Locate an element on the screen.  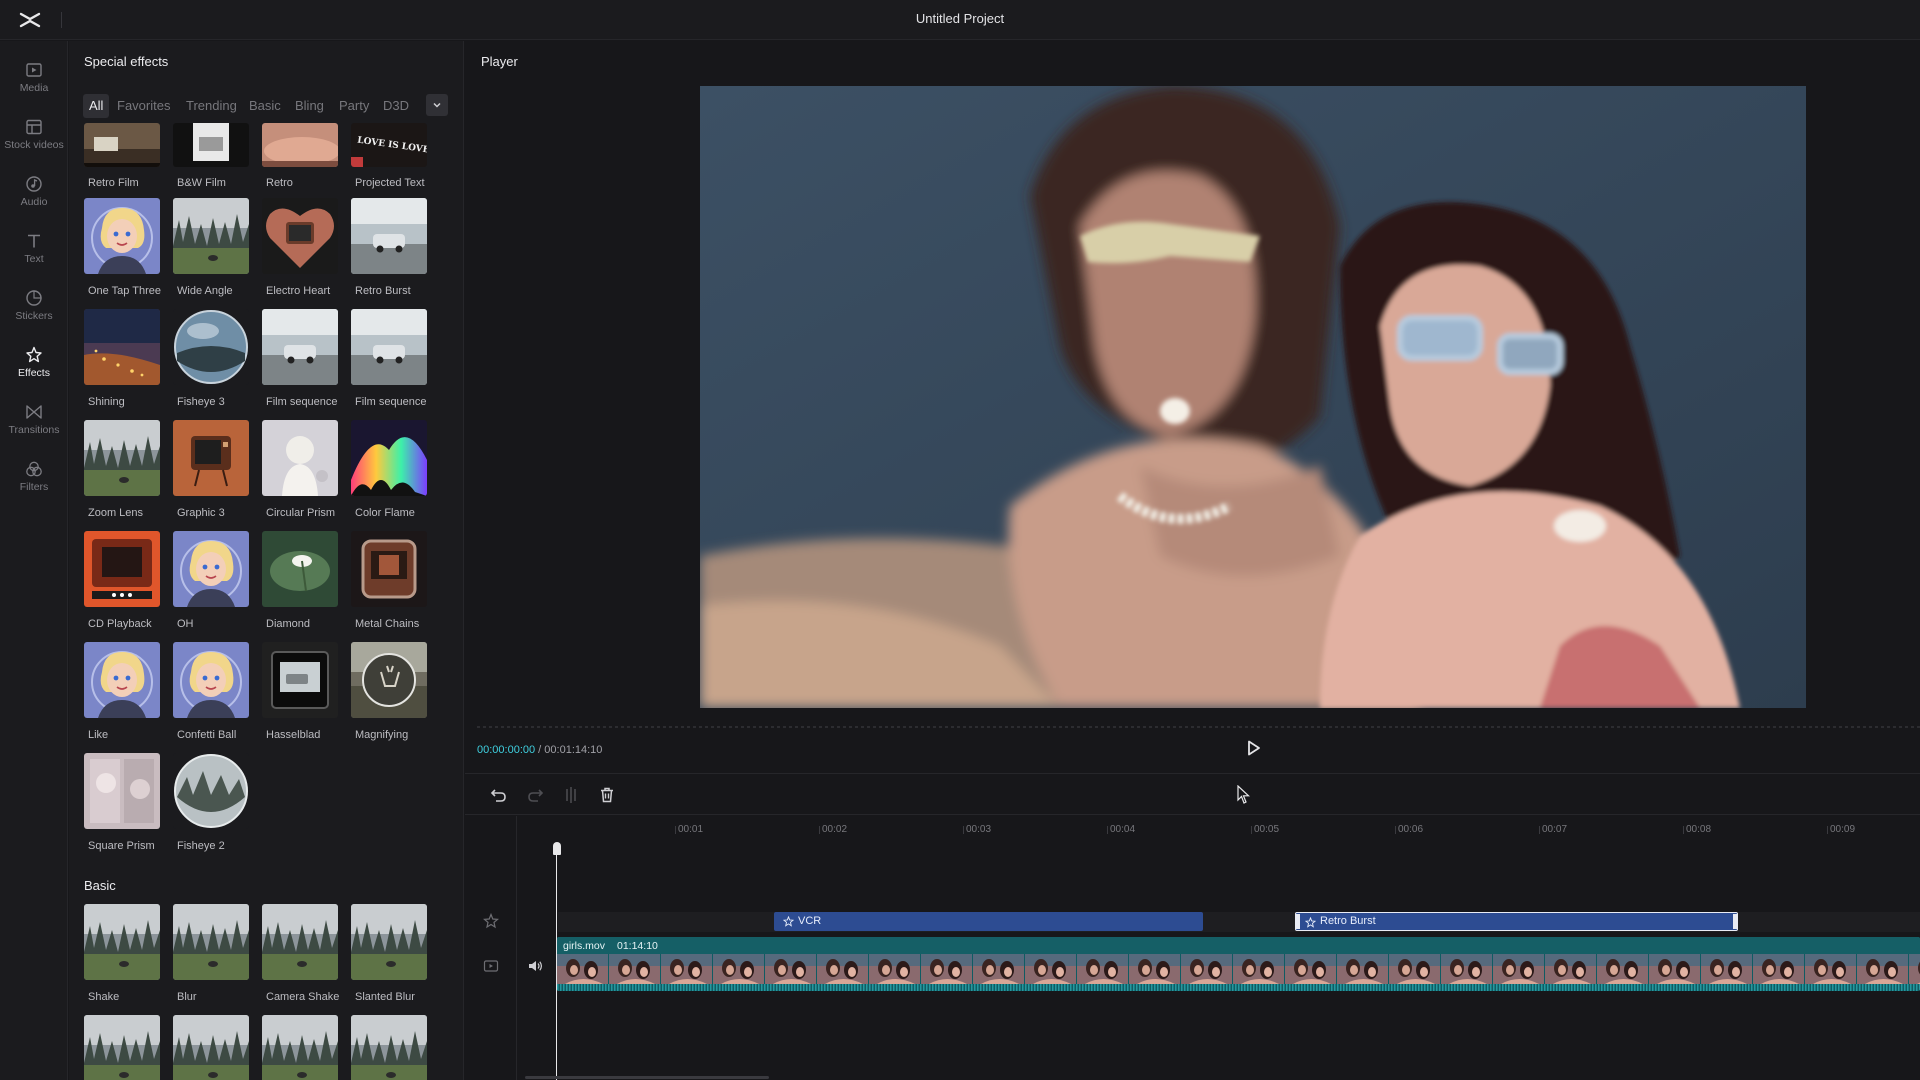
effect-label: Retro Burst is located at coordinates (383, 291).